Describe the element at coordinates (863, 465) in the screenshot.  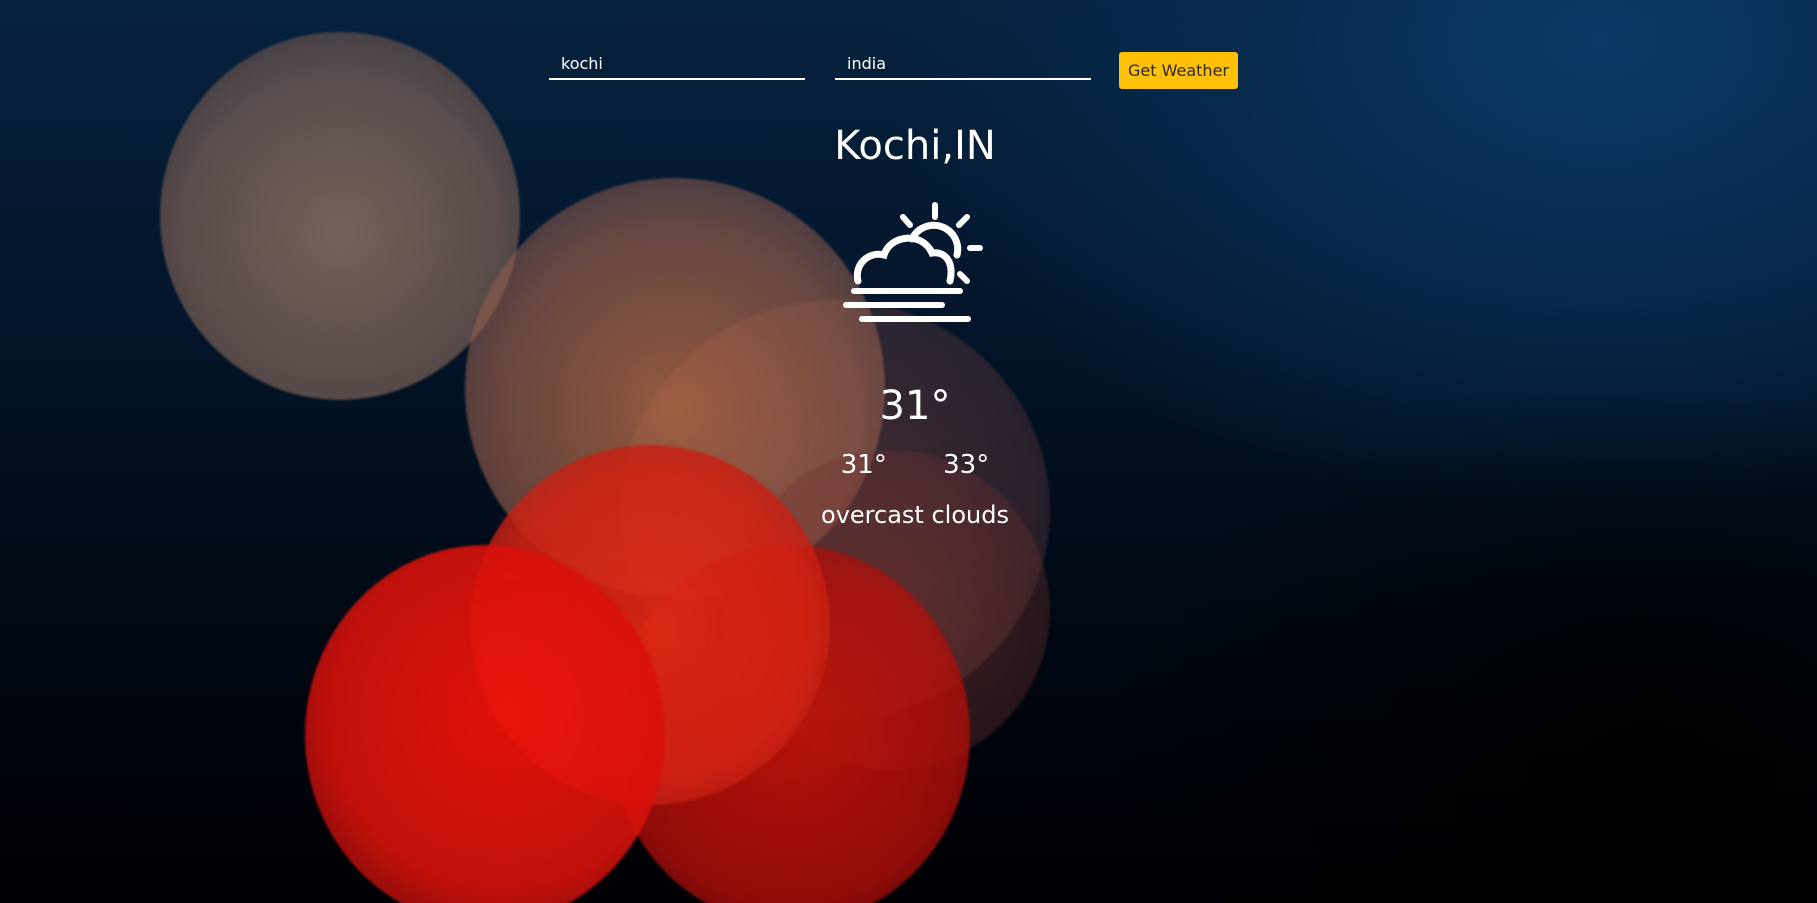
I see `min-temperature: 31°` at that location.